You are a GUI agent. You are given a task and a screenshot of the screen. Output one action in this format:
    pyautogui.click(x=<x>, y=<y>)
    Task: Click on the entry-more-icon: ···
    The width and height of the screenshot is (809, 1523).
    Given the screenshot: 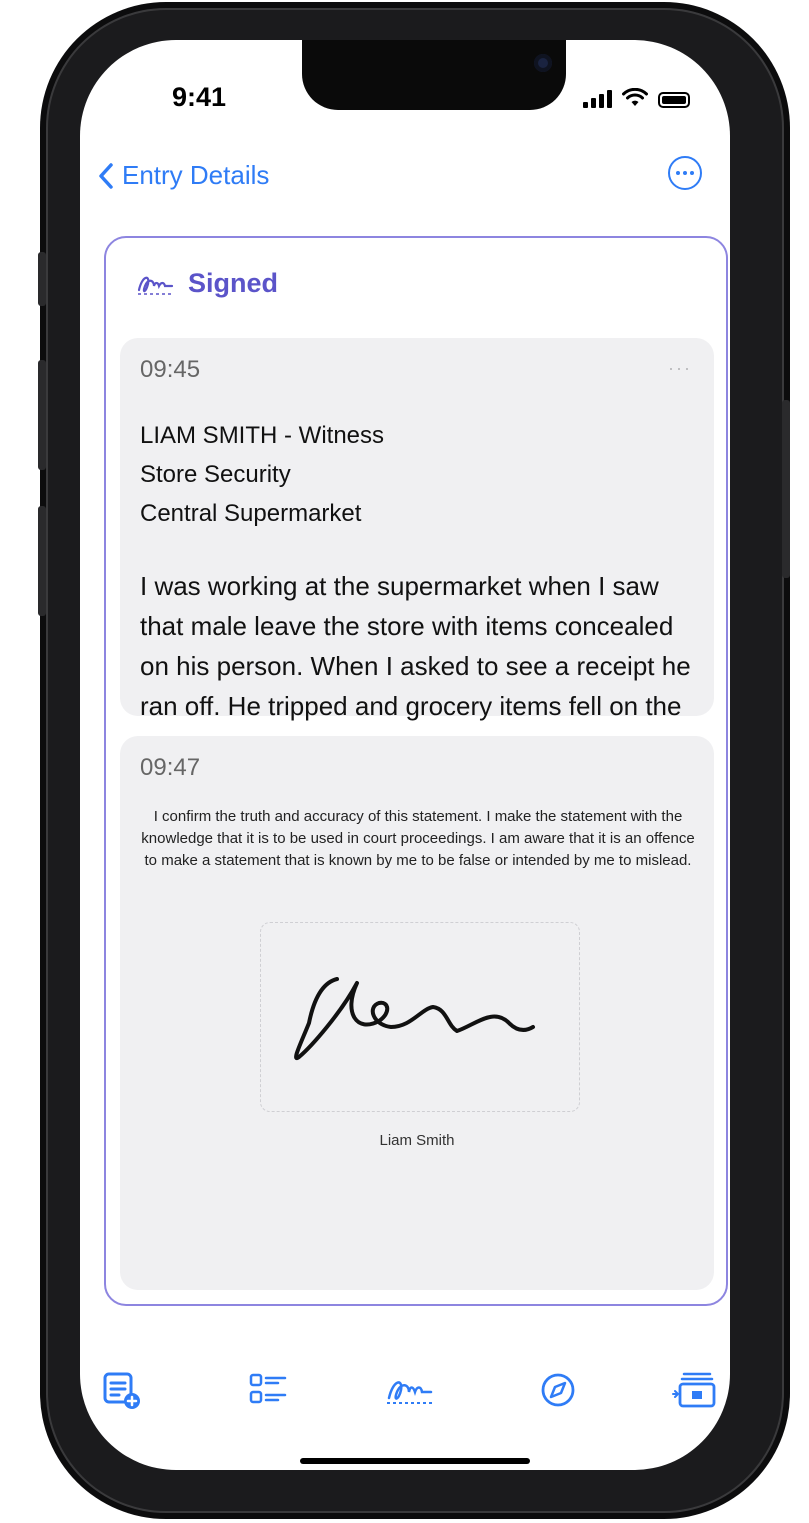 What is the action you would take?
    pyautogui.click(x=680, y=368)
    